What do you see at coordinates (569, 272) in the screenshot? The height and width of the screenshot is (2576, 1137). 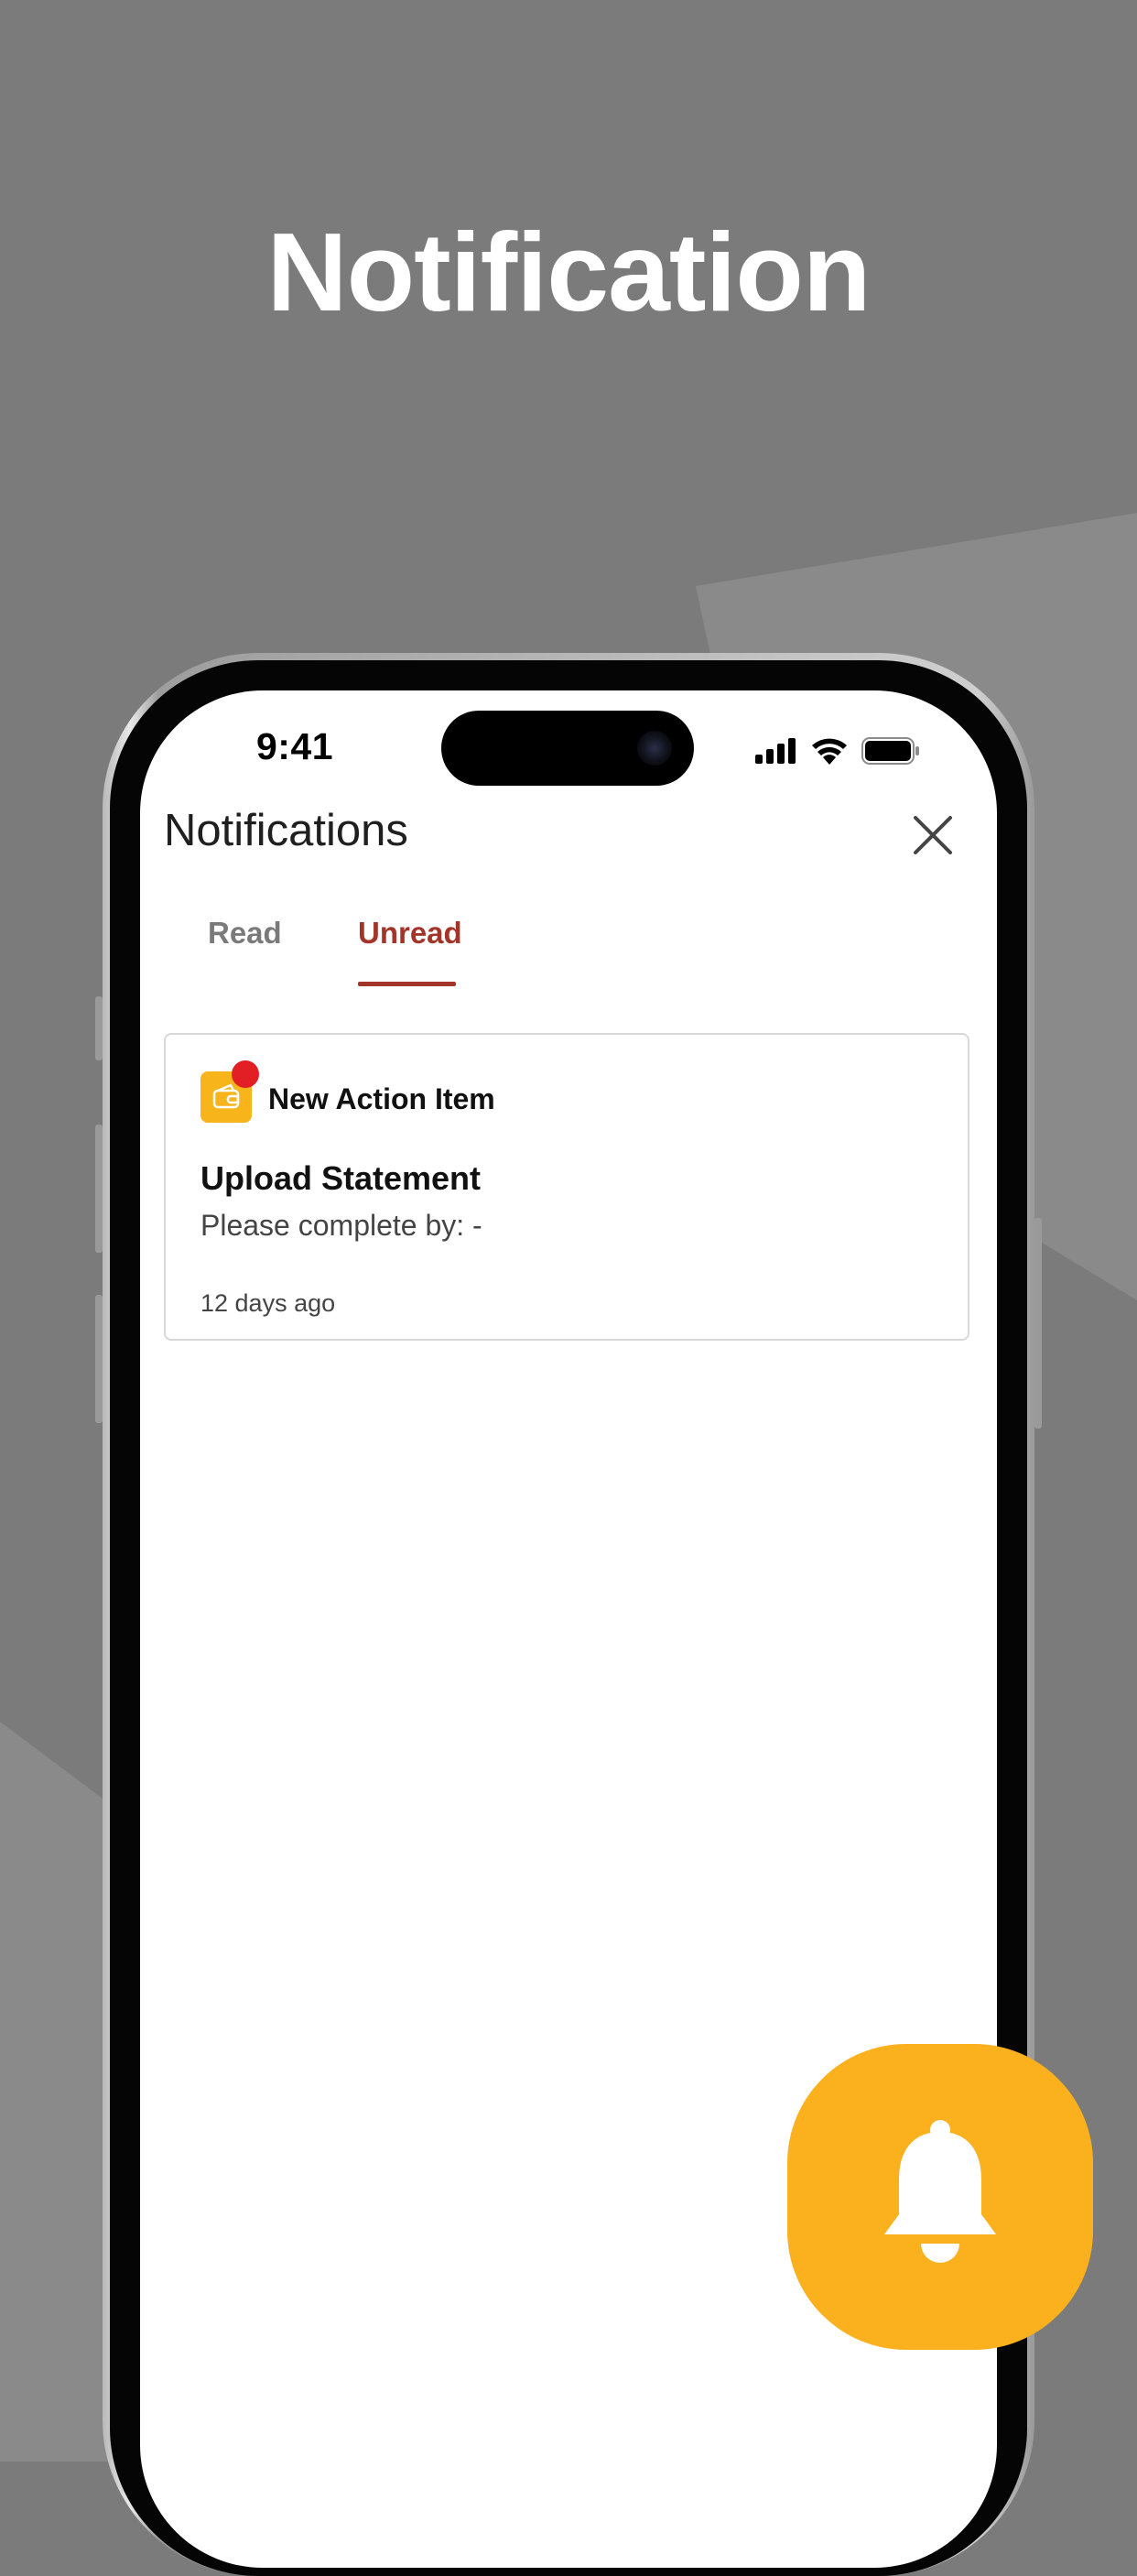 I see `hero-title: Notification` at bounding box center [569, 272].